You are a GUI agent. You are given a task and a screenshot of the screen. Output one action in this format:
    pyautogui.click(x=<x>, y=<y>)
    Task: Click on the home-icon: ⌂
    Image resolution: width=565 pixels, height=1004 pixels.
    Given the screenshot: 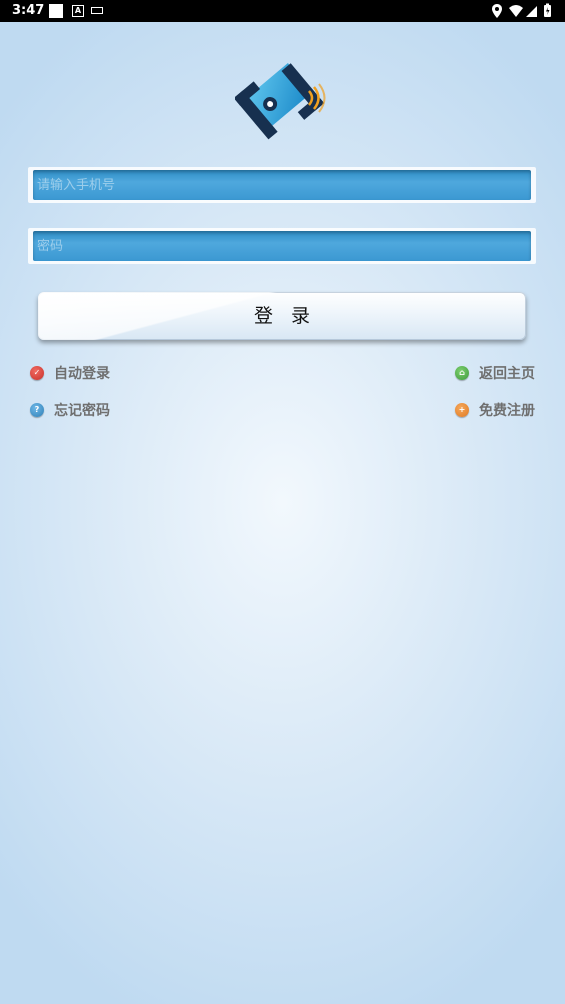 What is the action you would take?
    pyautogui.click(x=462, y=373)
    